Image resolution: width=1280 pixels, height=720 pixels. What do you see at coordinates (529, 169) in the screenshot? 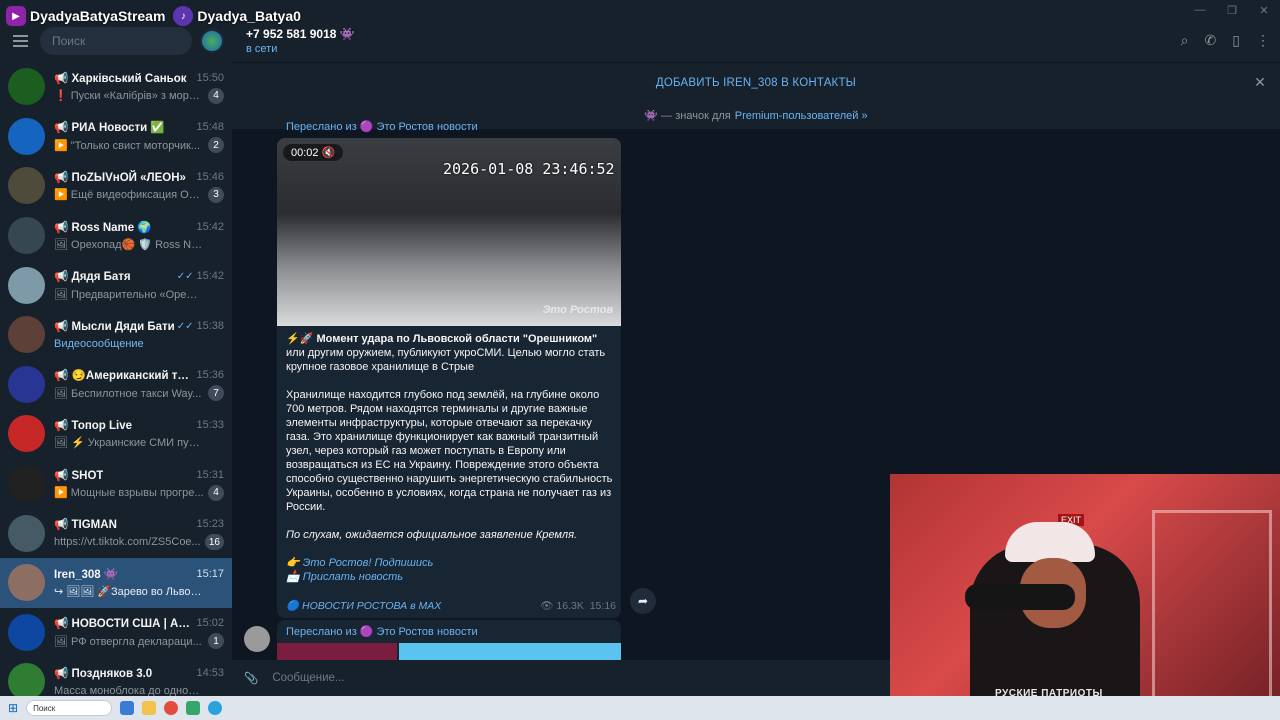
I see `video-datestamp: 2026-01-08 23:46:52` at bounding box center [529, 169].